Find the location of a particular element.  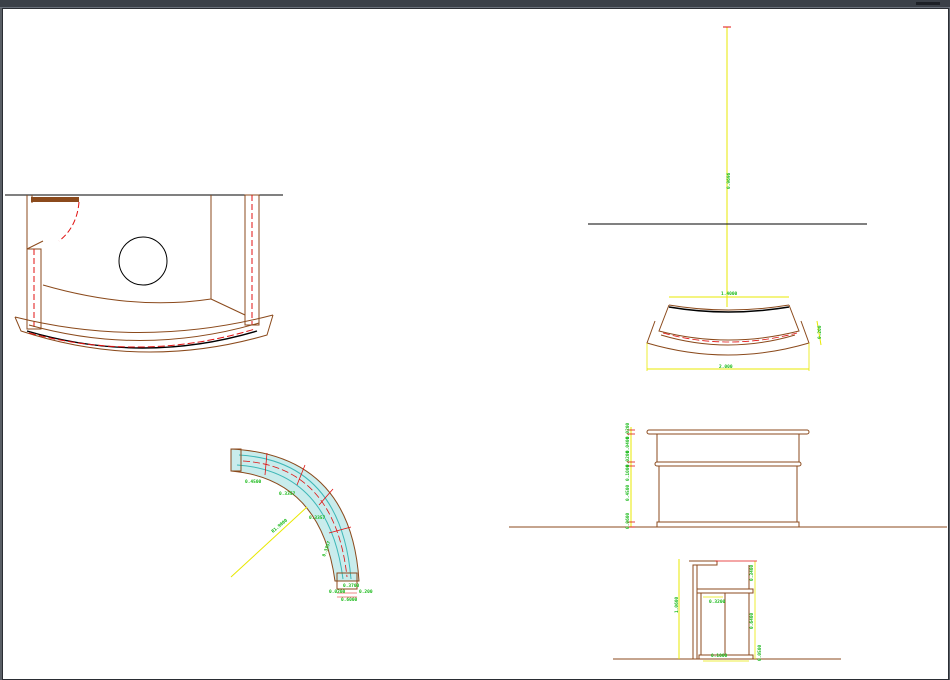

dim-overall-width: 2.000 is located at coordinates (726, 367).